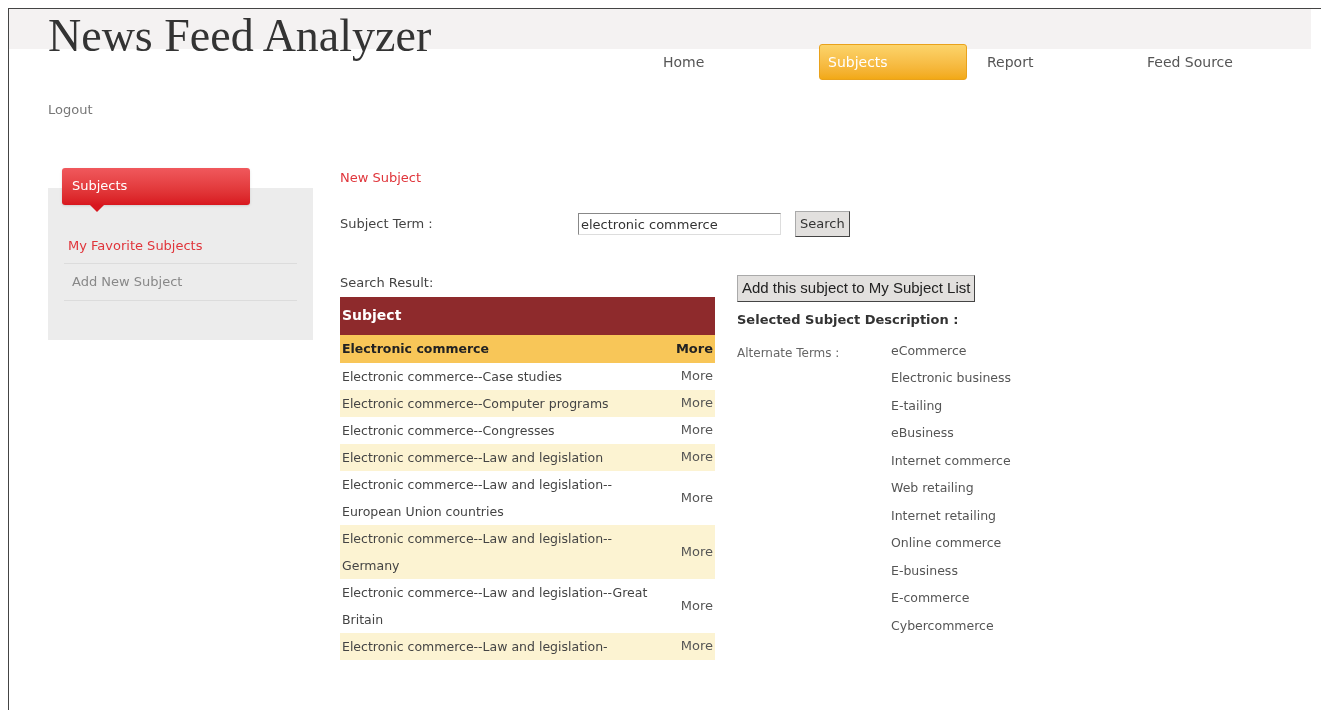 The image size is (1321, 710). What do you see at coordinates (822, 224) in the screenshot?
I see `search-button: Search` at bounding box center [822, 224].